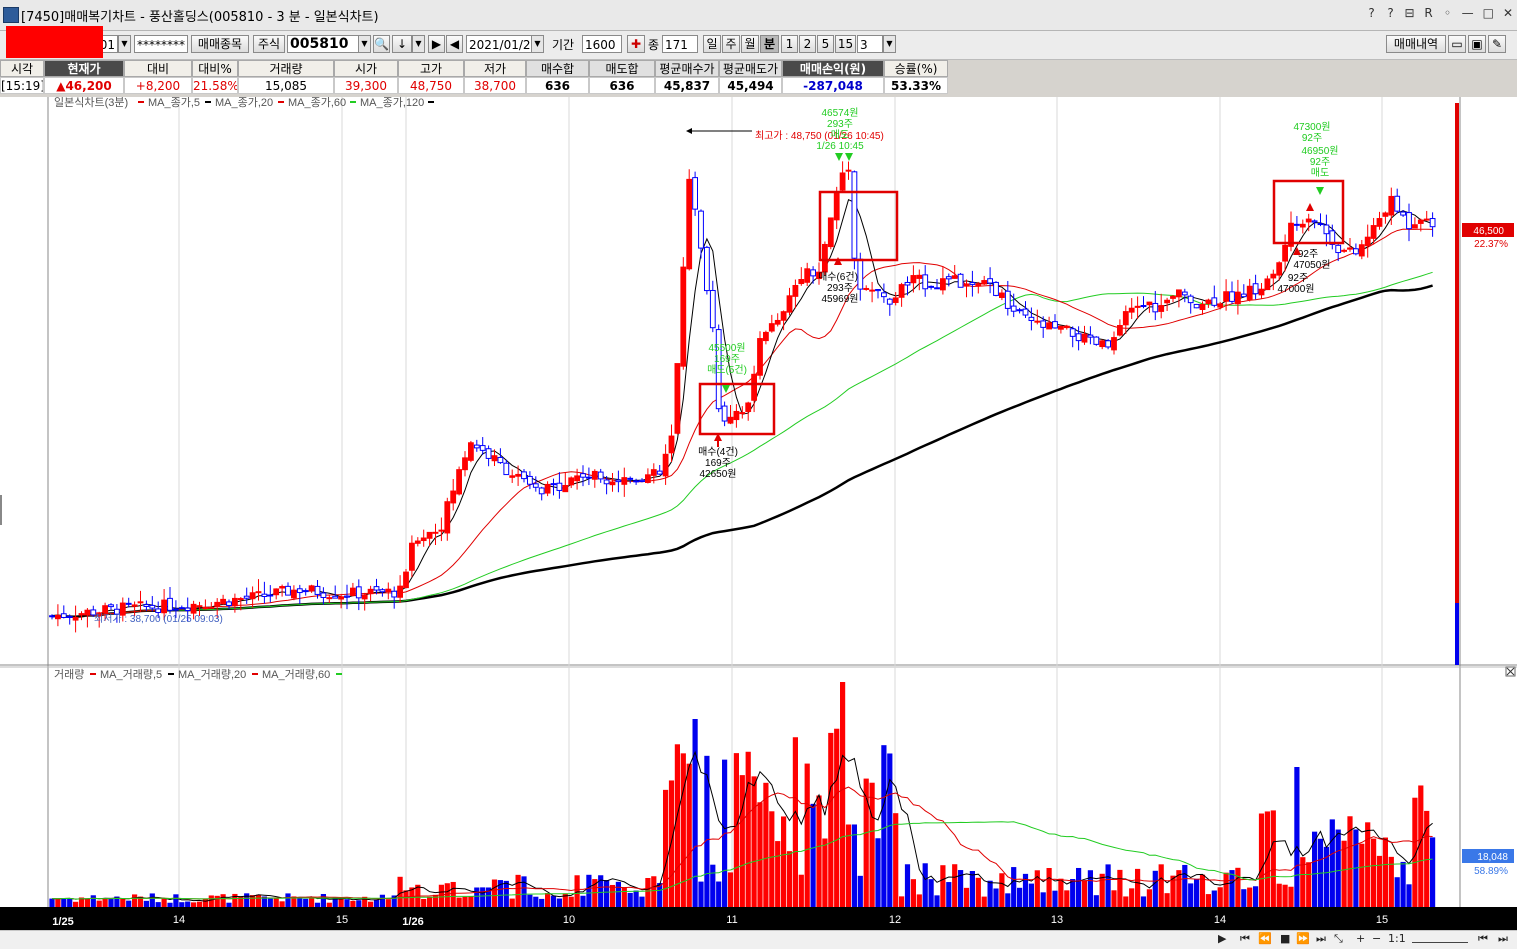 The image size is (1517, 949). What do you see at coordinates (1245, 939) in the screenshot?
I see `first-icon: ⏮` at bounding box center [1245, 939].